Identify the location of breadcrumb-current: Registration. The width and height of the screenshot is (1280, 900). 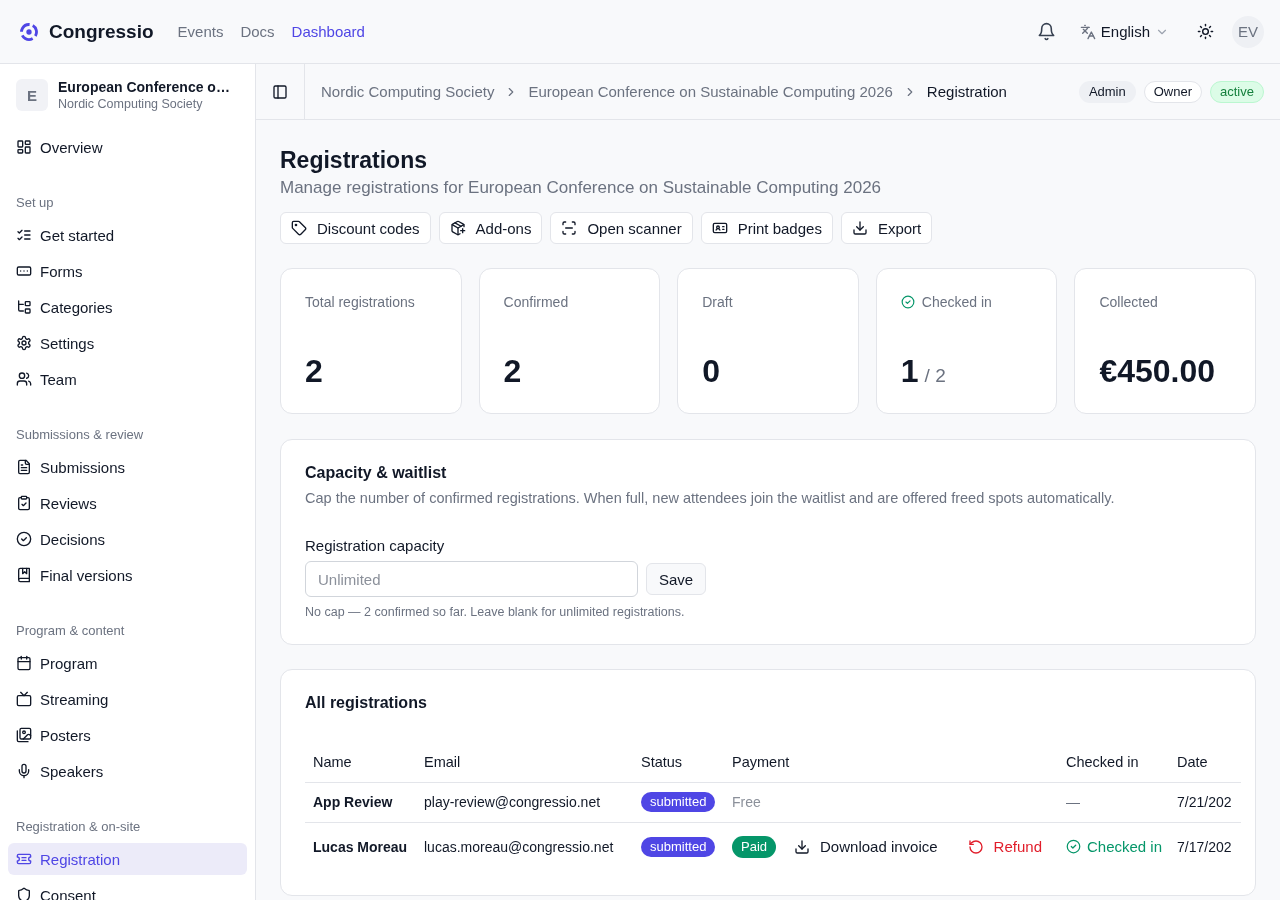
(966, 91).